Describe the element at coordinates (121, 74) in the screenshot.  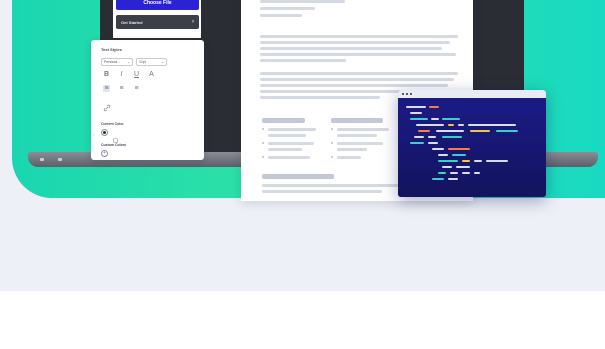
I see `italic-button: I` at that location.